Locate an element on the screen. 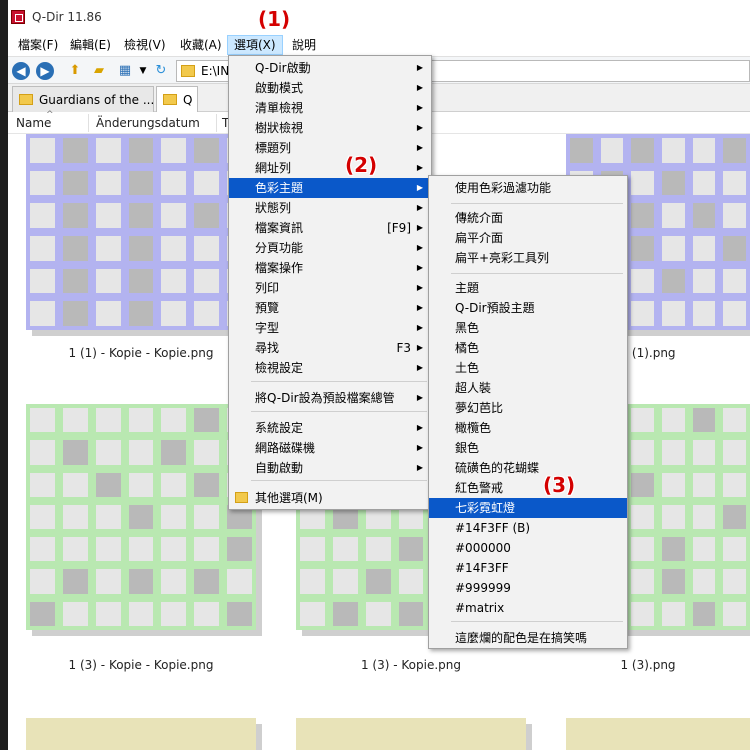 This screenshot has height=750, width=750. menu-favorites: 收藏(A) is located at coordinates (201, 45).